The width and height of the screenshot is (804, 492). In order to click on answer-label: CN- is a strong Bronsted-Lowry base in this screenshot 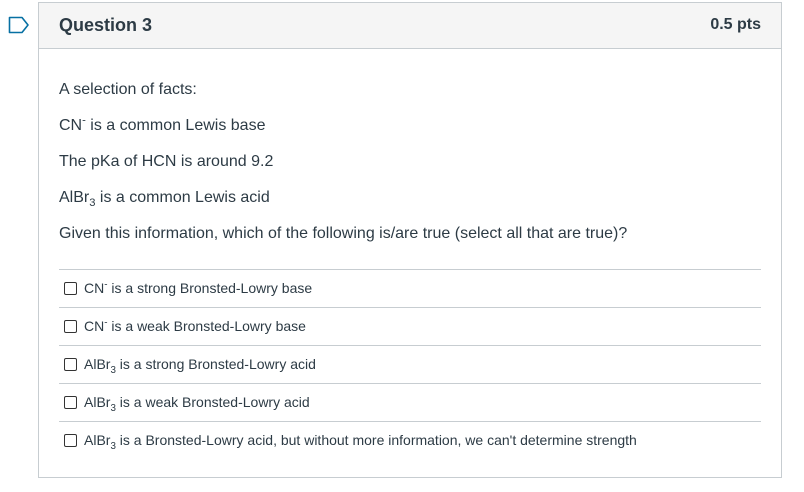, I will do `click(198, 288)`.